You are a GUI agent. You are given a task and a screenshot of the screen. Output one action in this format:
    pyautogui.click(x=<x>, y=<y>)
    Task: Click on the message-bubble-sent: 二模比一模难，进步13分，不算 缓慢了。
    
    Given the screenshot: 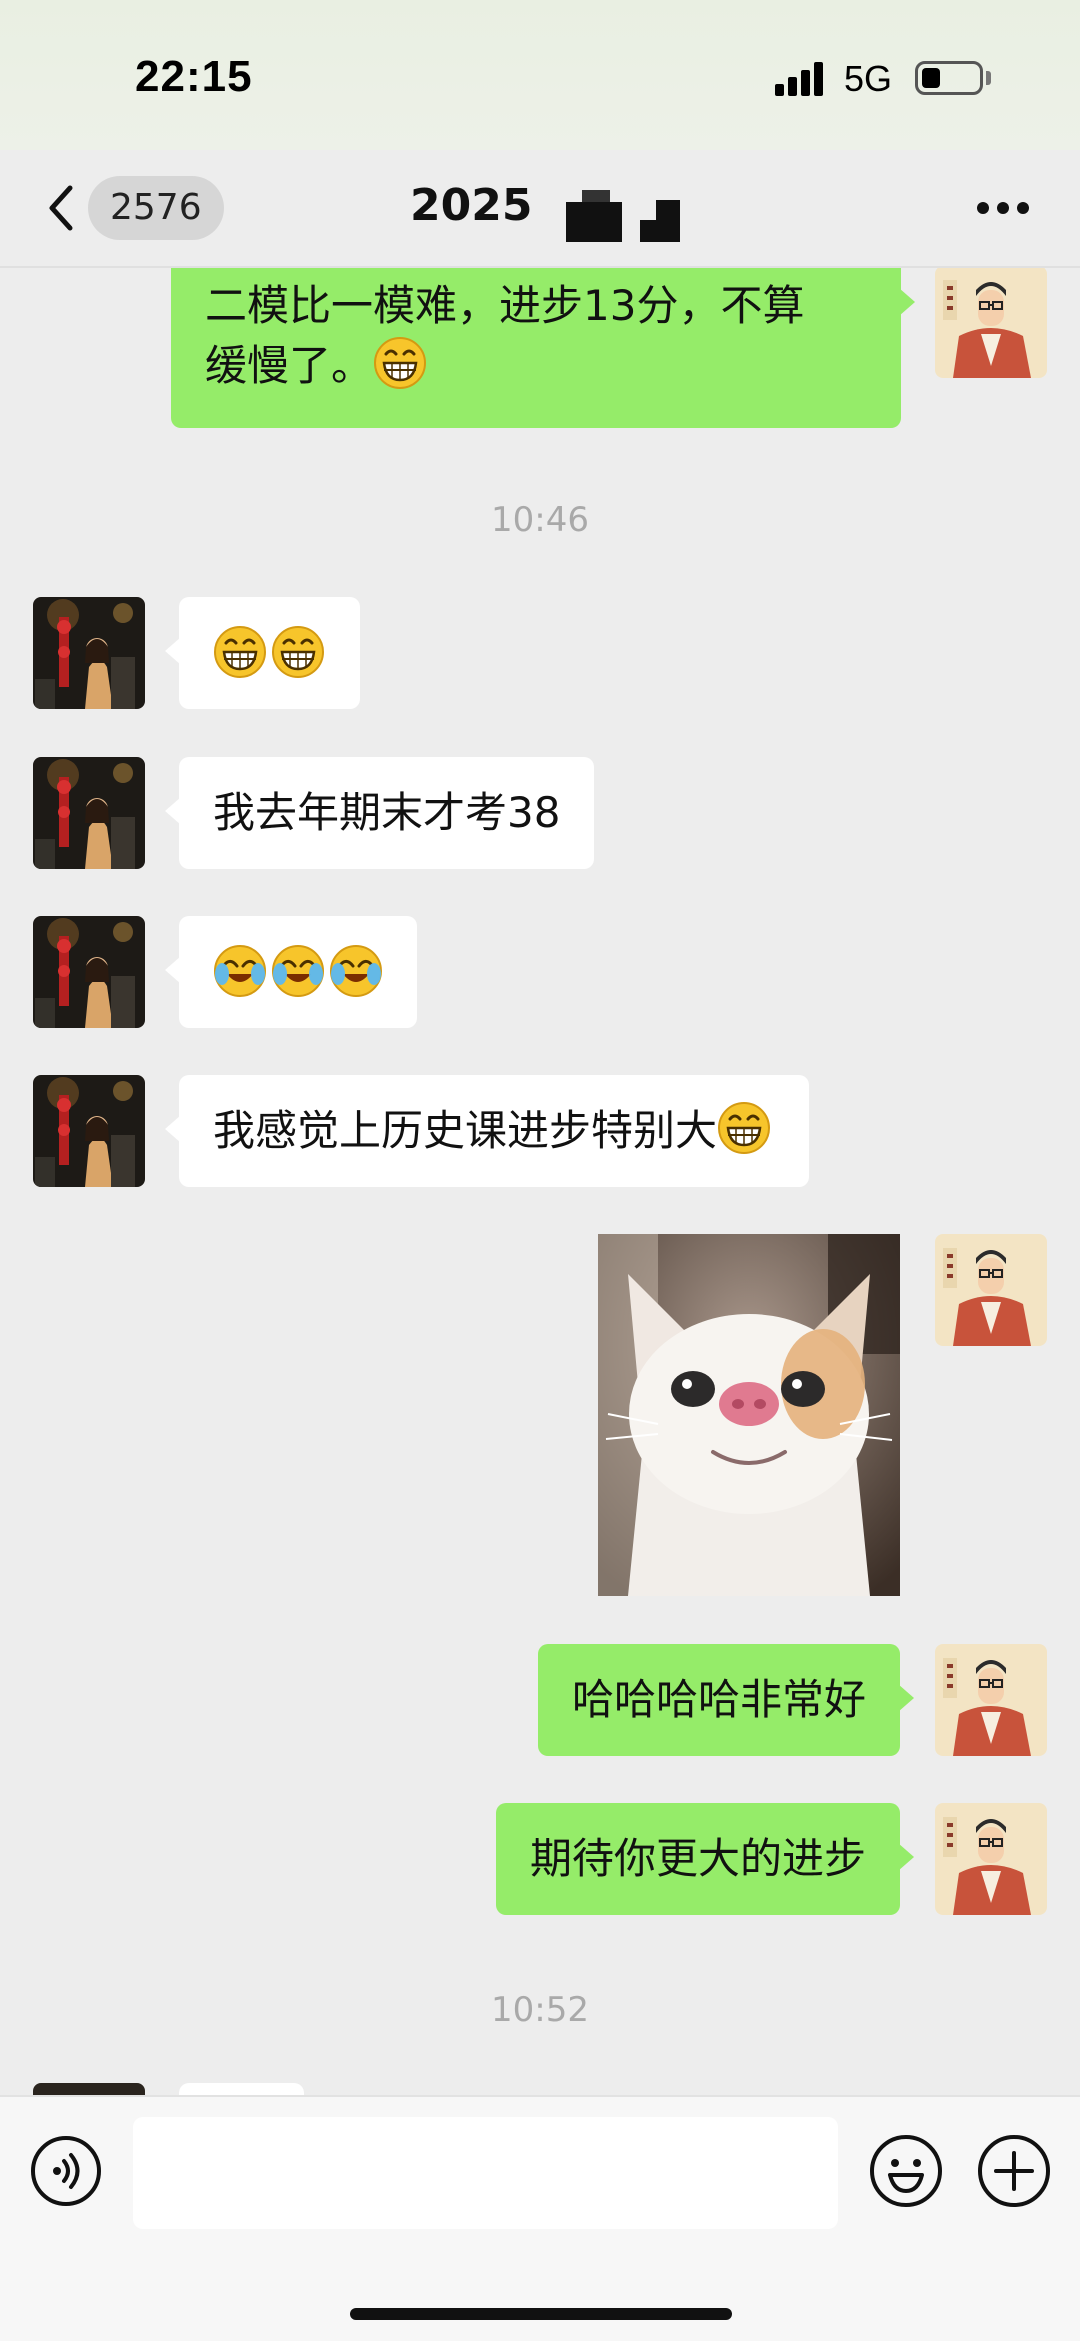 What is the action you would take?
    pyautogui.click(x=543, y=348)
    